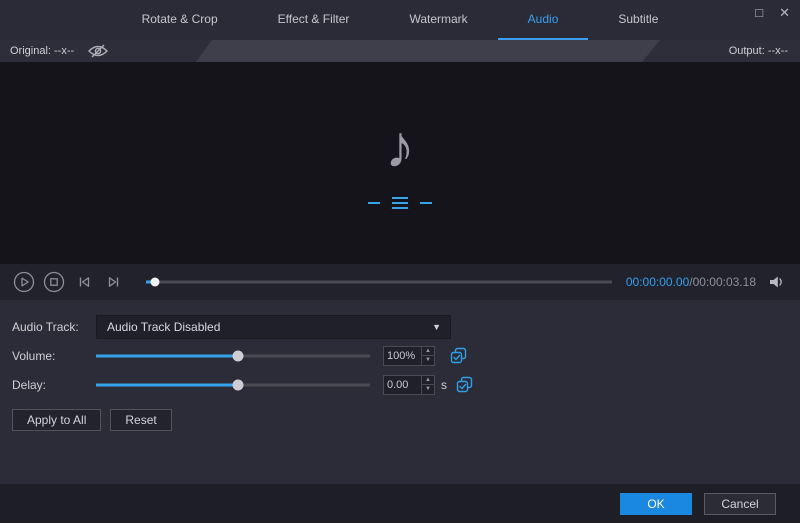 The image size is (800, 523). What do you see at coordinates (656, 503) in the screenshot?
I see `ok-button: OK` at bounding box center [656, 503].